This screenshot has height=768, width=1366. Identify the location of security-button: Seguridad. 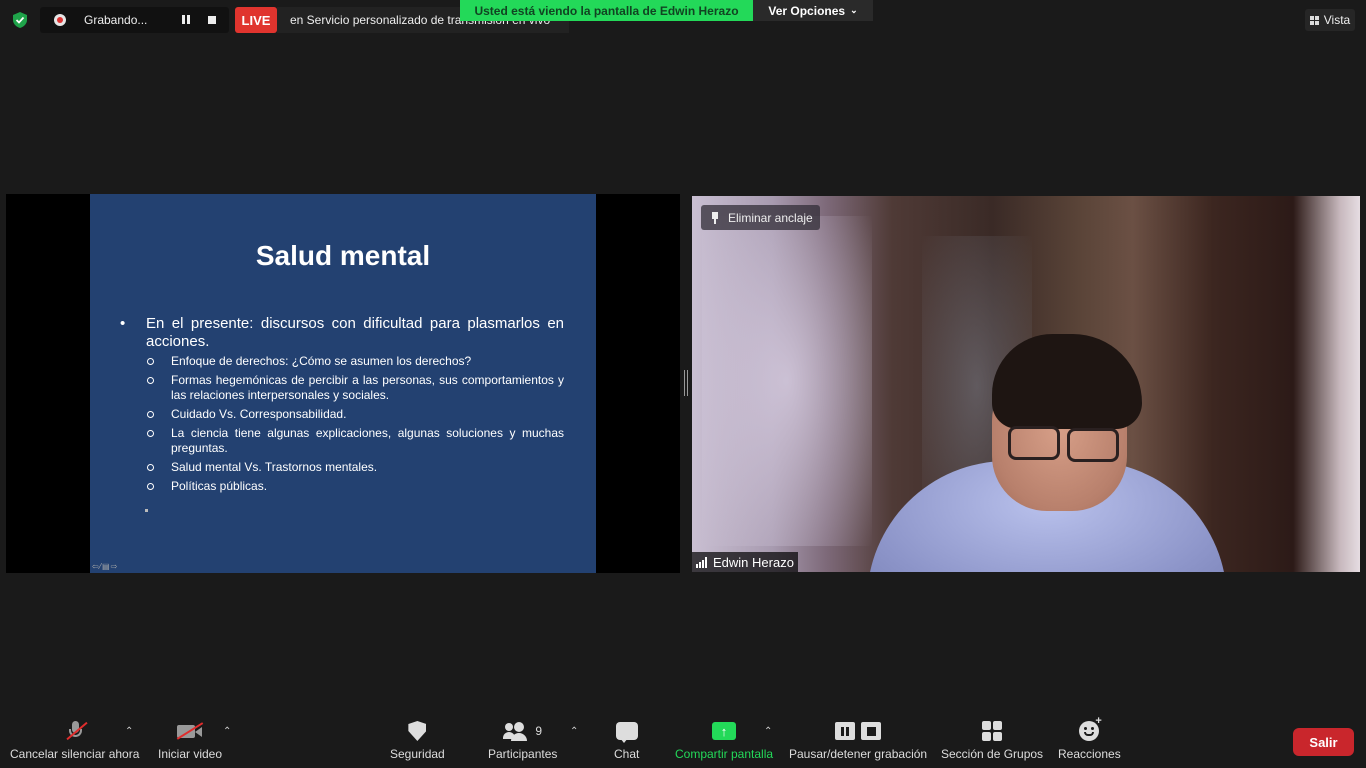
(417, 741).